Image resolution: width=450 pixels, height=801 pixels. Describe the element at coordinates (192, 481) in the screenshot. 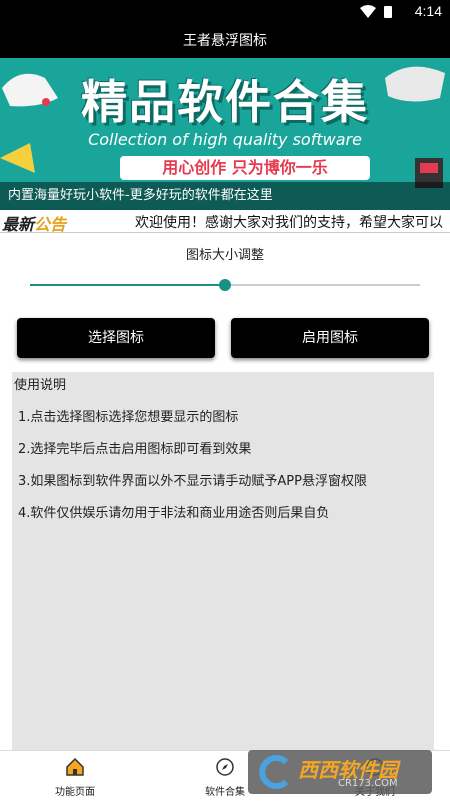

I see `instruction-item: 3.如果图标到软件界面以外不显示请手动赋予APP悬浮窗权限` at that location.